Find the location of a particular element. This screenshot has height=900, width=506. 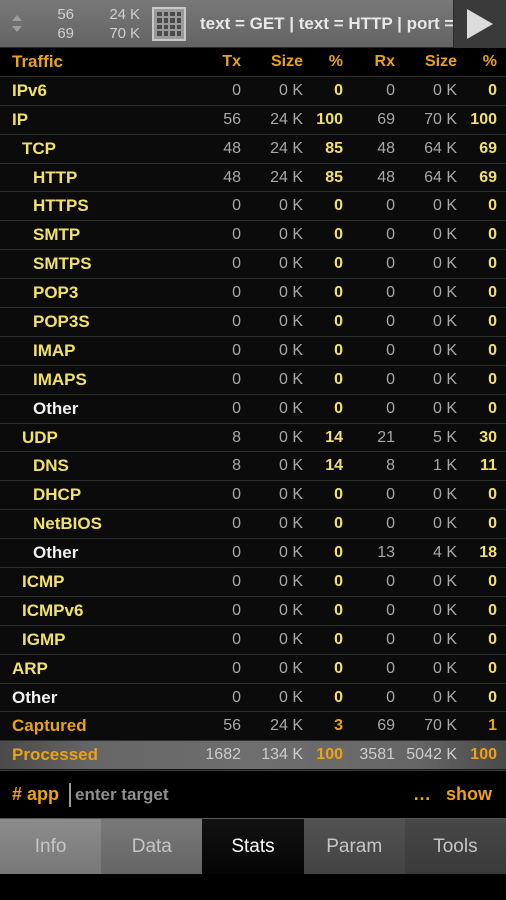

cell-rx: 69 is located at coordinates (386, 726).